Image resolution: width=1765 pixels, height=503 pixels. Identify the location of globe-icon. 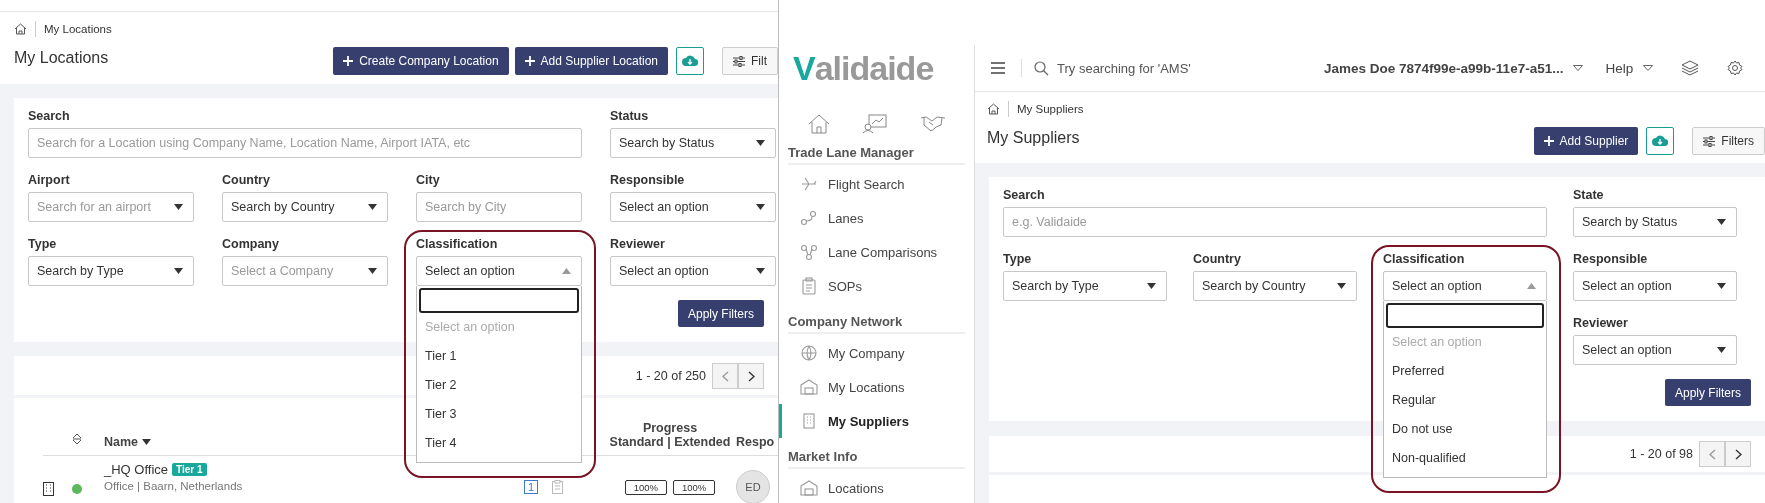
(809, 353).